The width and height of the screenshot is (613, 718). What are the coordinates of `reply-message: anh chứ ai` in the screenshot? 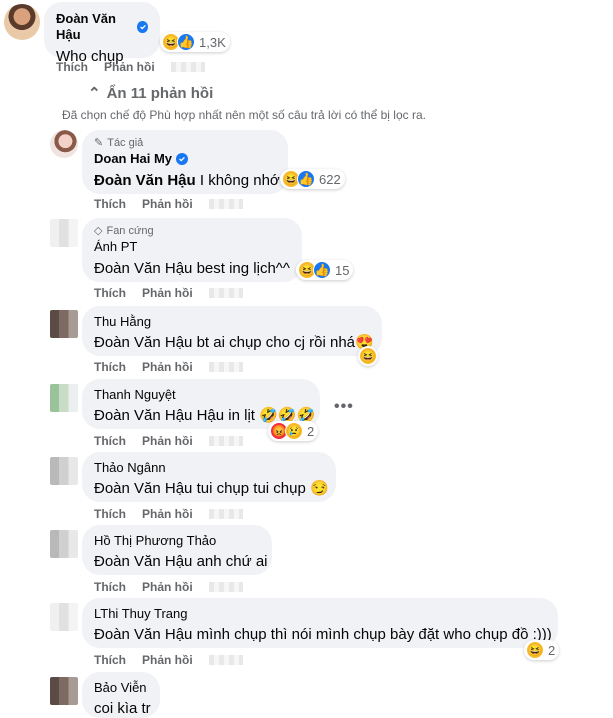 It's located at (232, 561).